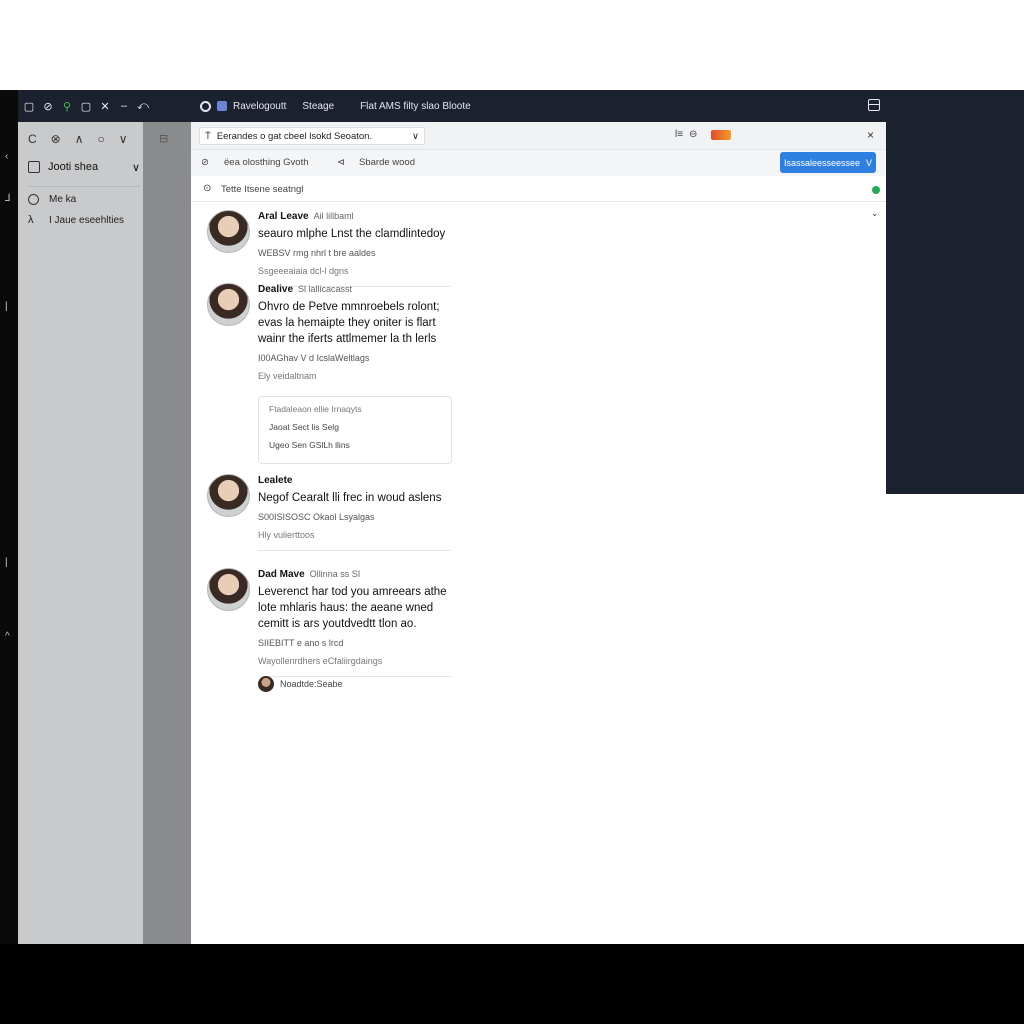  Describe the element at coordinates (354, 550) in the screenshot. I see `post-divider` at that location.